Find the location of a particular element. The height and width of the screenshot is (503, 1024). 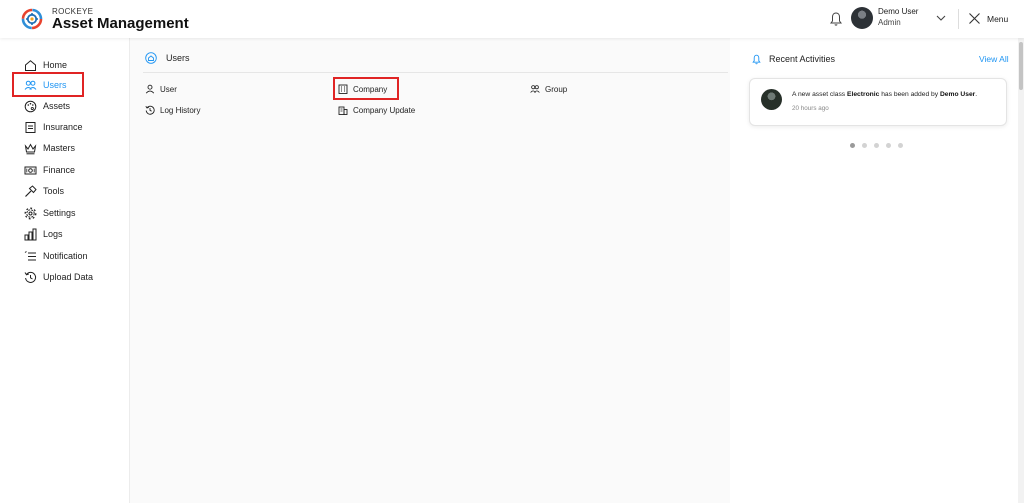

activity-time: 20 hours ago is located at coordinates (810, 108).